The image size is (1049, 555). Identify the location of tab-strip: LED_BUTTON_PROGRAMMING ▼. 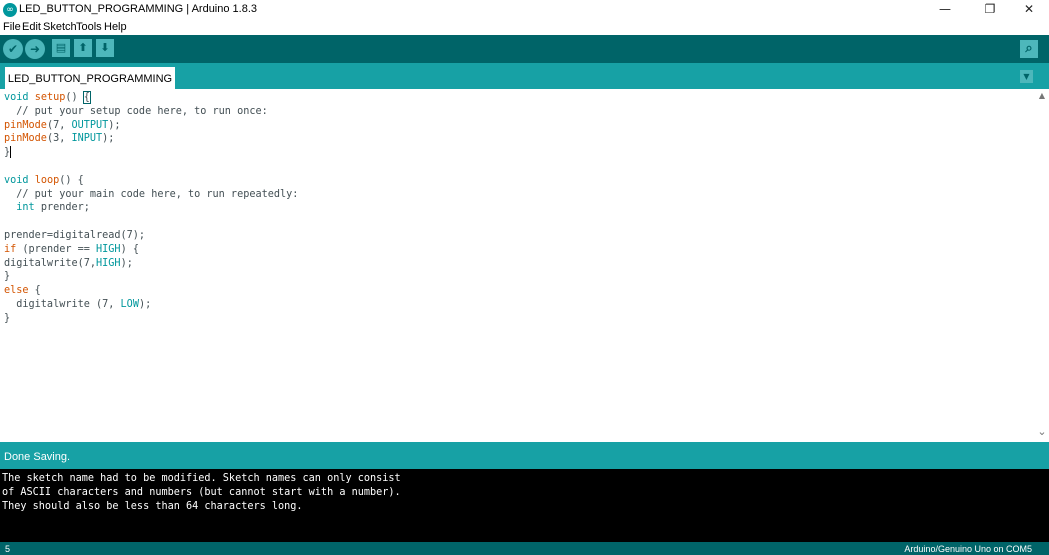
(524, 76).